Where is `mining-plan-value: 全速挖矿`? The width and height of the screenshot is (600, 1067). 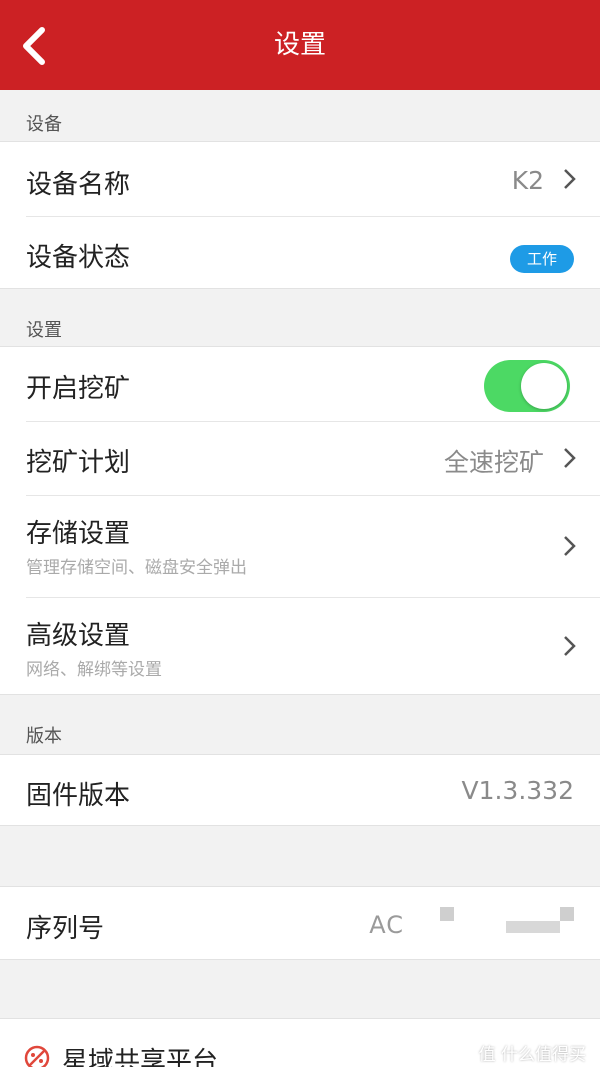
mining-plan-value: 全速挖矿 is located at coordinates (493, 462).